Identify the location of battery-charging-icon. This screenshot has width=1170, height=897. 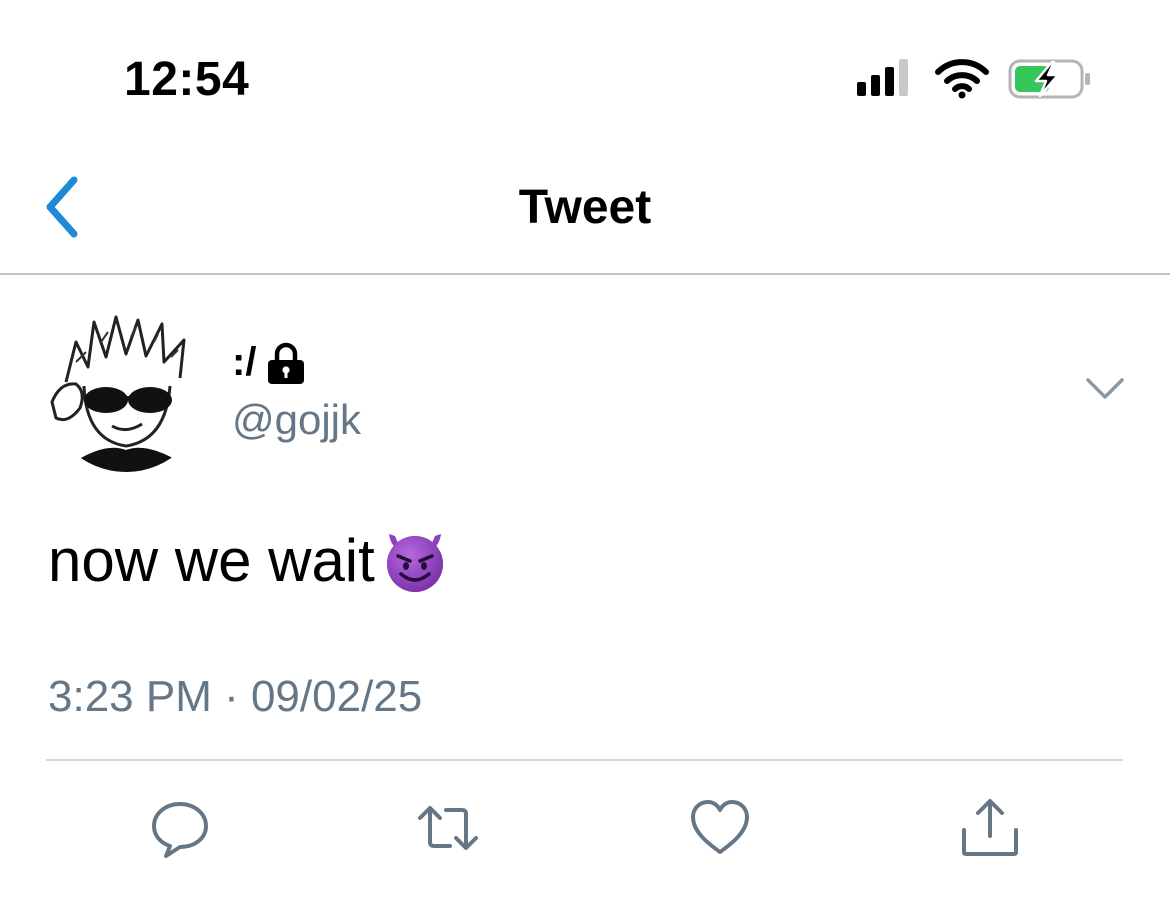
(1051, 79).